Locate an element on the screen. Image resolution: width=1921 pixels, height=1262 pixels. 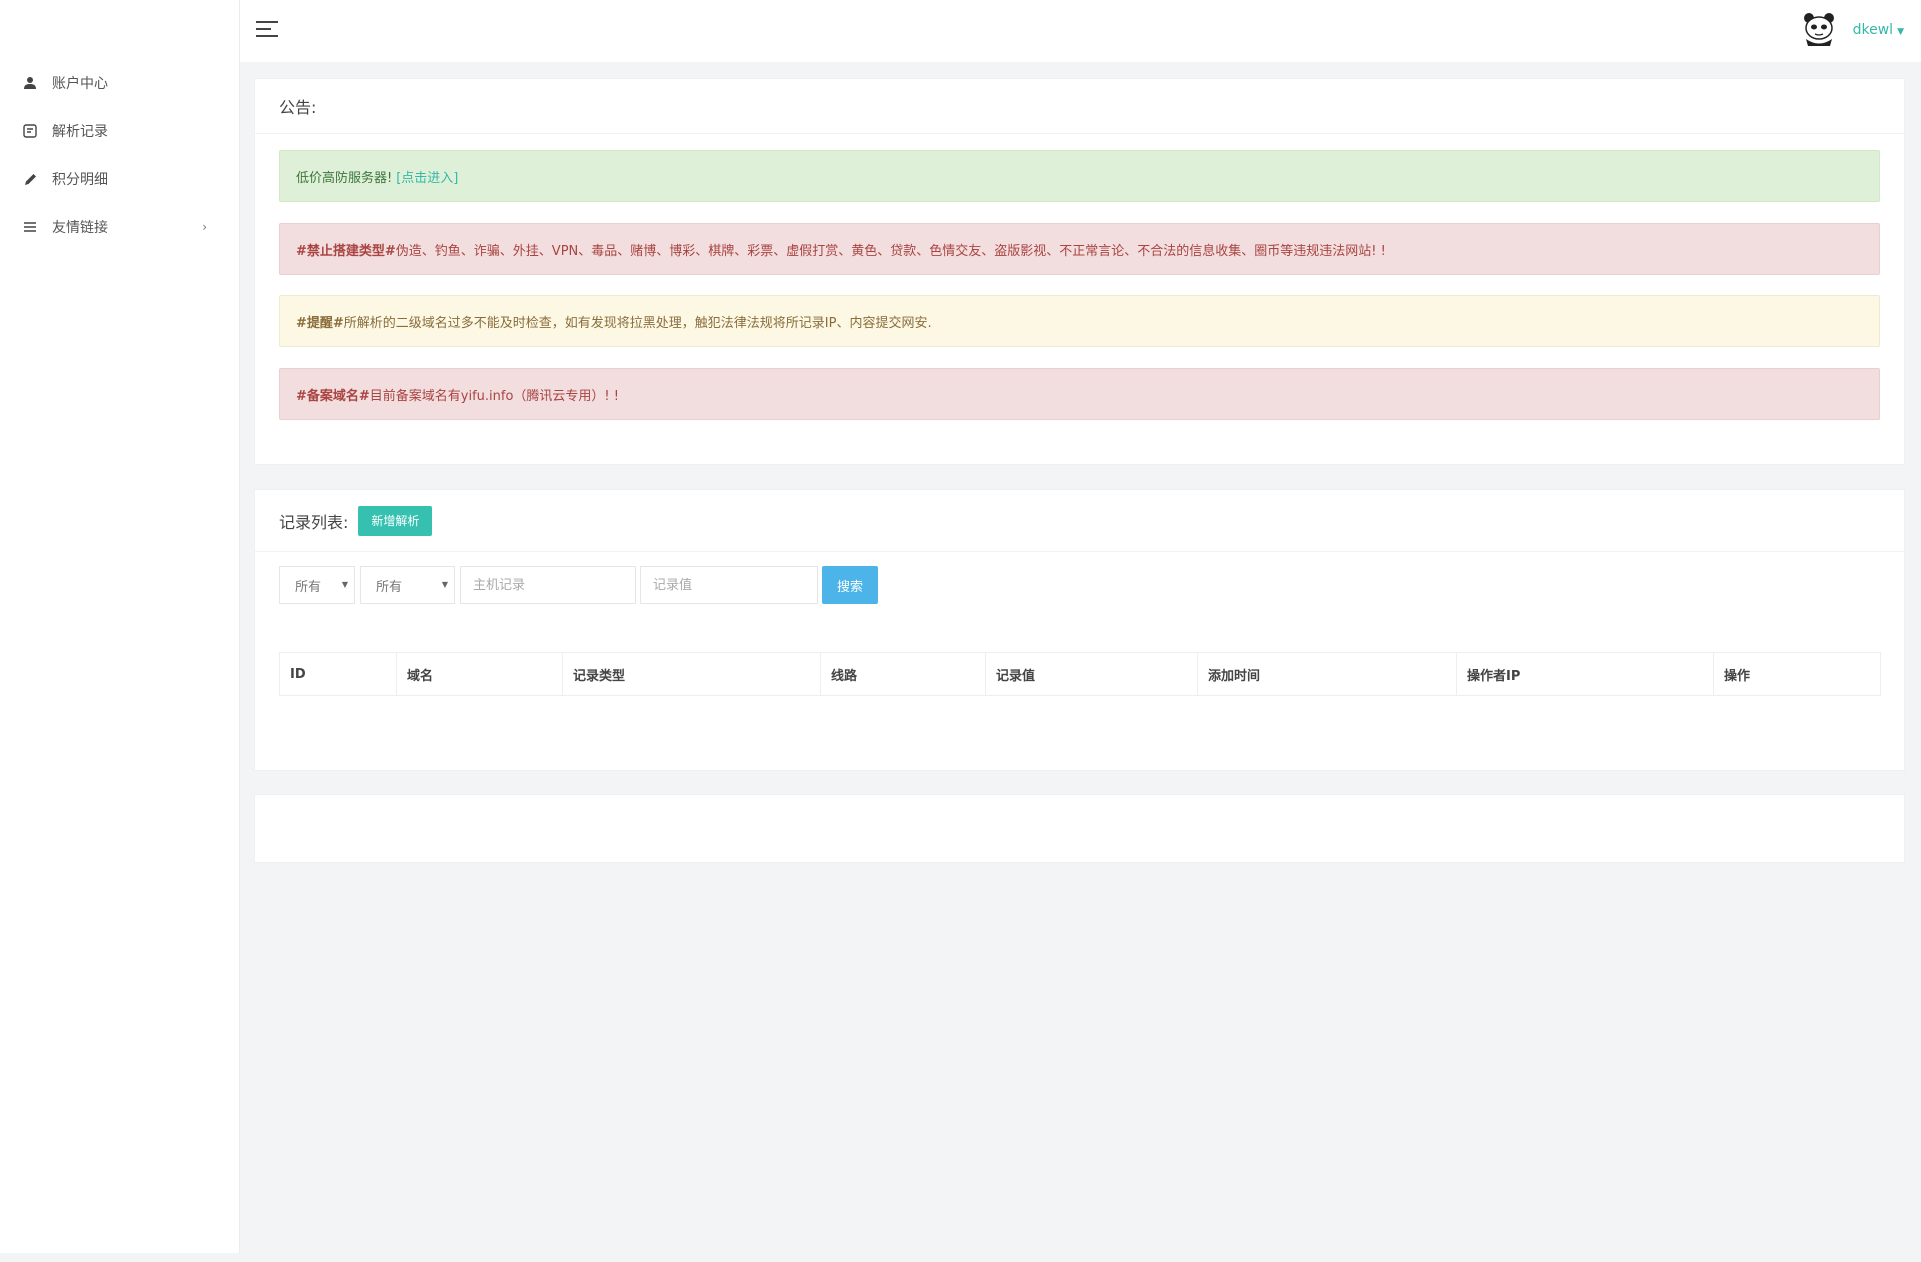
sidebar-item-label: 友情链接 is located at coordinates (80, 228).